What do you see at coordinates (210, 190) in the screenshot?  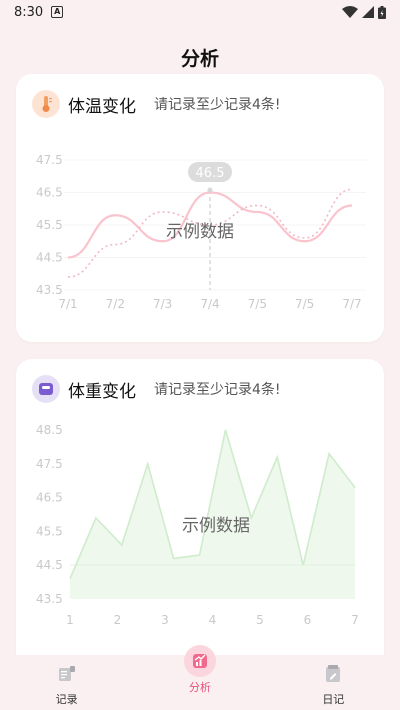 I see `temp-tooltip-dot` at bounding box center [210, 190].